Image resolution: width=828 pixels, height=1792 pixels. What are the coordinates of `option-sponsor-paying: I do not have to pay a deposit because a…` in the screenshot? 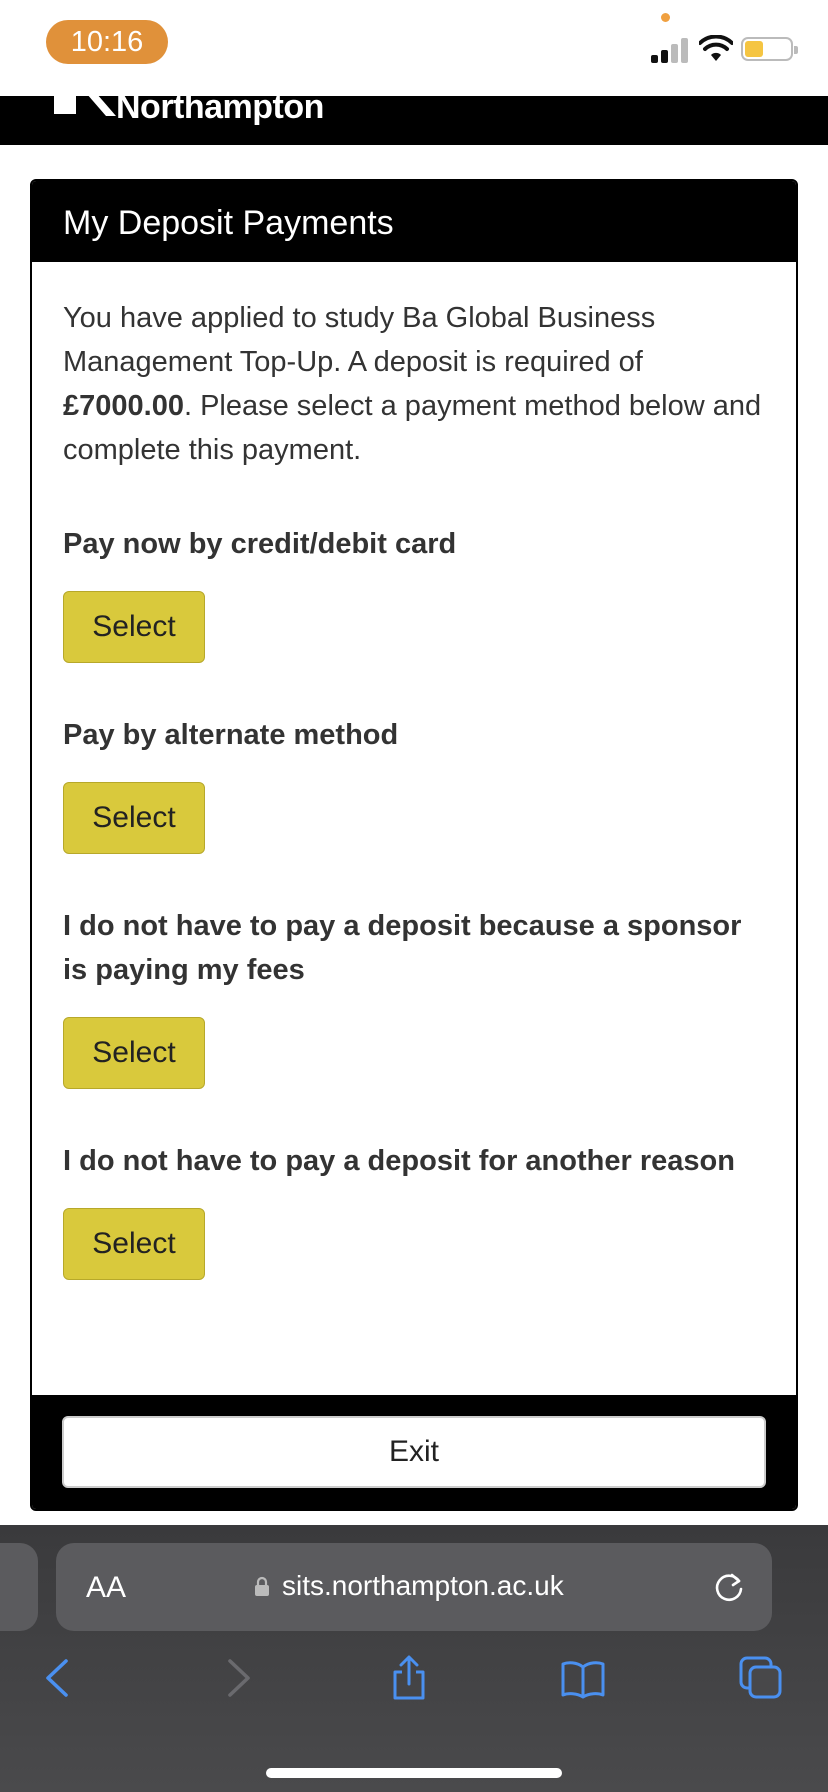 It's located at (414, 996).